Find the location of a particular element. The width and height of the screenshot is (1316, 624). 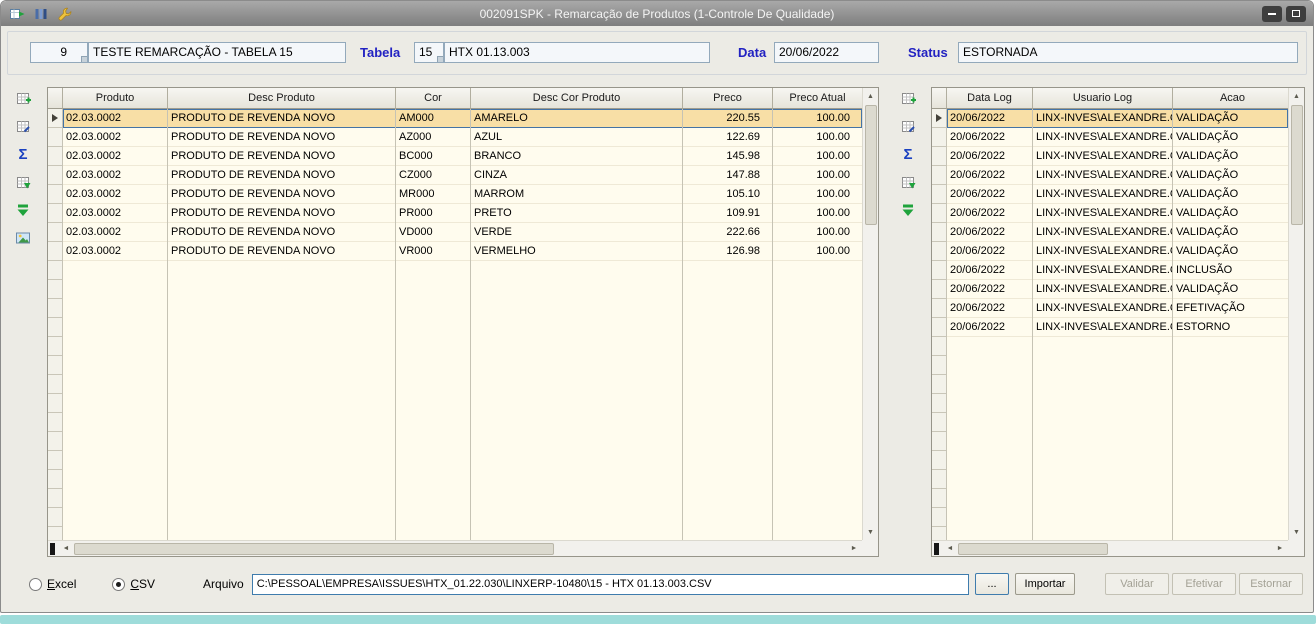

data-field: 20/06/2022 is located at coordinates (826, 52).